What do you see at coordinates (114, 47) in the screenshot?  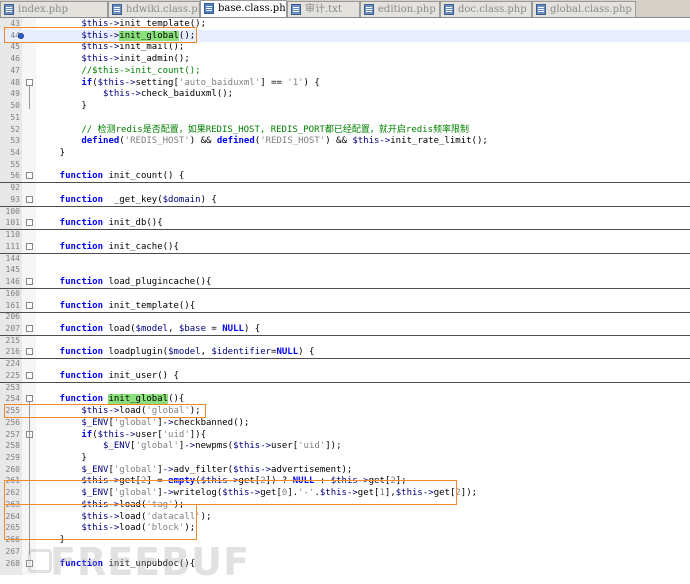 I see `code-token: ->` at bounding box center [114, 47].